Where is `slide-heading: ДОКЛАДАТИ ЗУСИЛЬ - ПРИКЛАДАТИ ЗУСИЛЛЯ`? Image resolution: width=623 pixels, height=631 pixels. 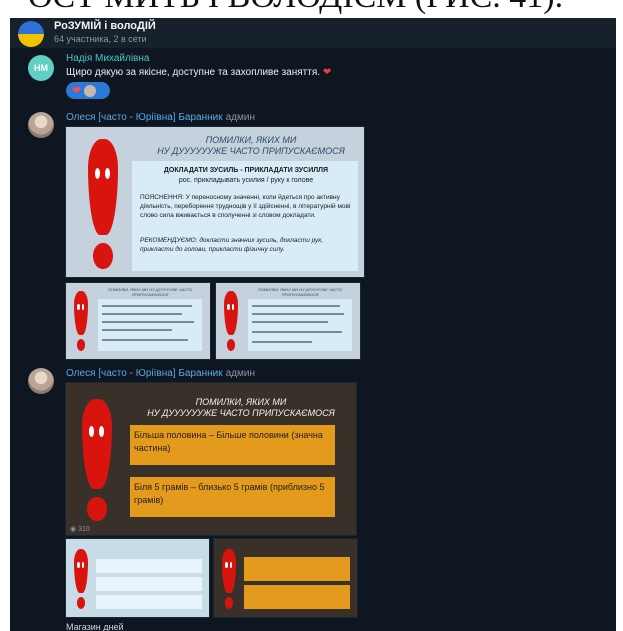 slide-heading: ДОКЛАДАТИ ЗУСИЛЬ - ПРИКЛАДАТИ ЗУСИЛЛЯ is located at coordinates (246, 170).